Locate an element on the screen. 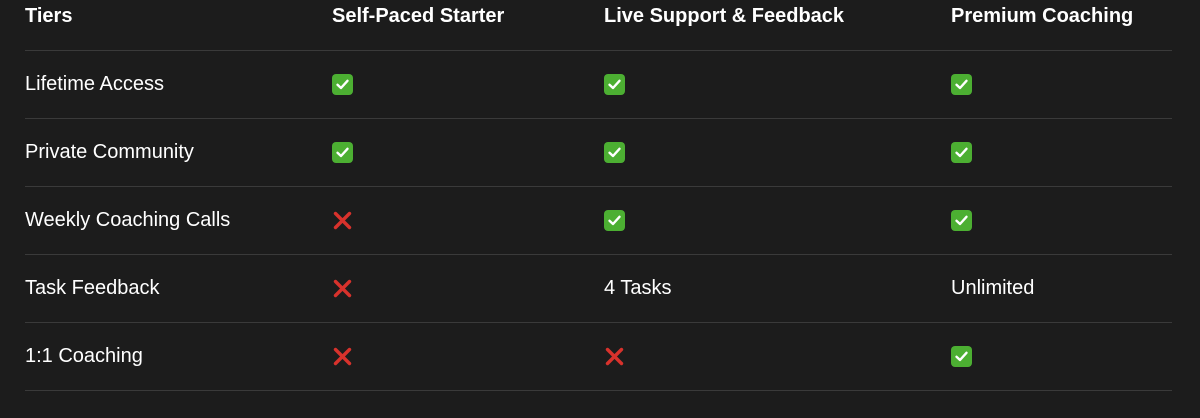 This screenshot has height=418, width=1200. header-self-paced-starter: Self-Paced Starter is located at coordinates (418, 16).